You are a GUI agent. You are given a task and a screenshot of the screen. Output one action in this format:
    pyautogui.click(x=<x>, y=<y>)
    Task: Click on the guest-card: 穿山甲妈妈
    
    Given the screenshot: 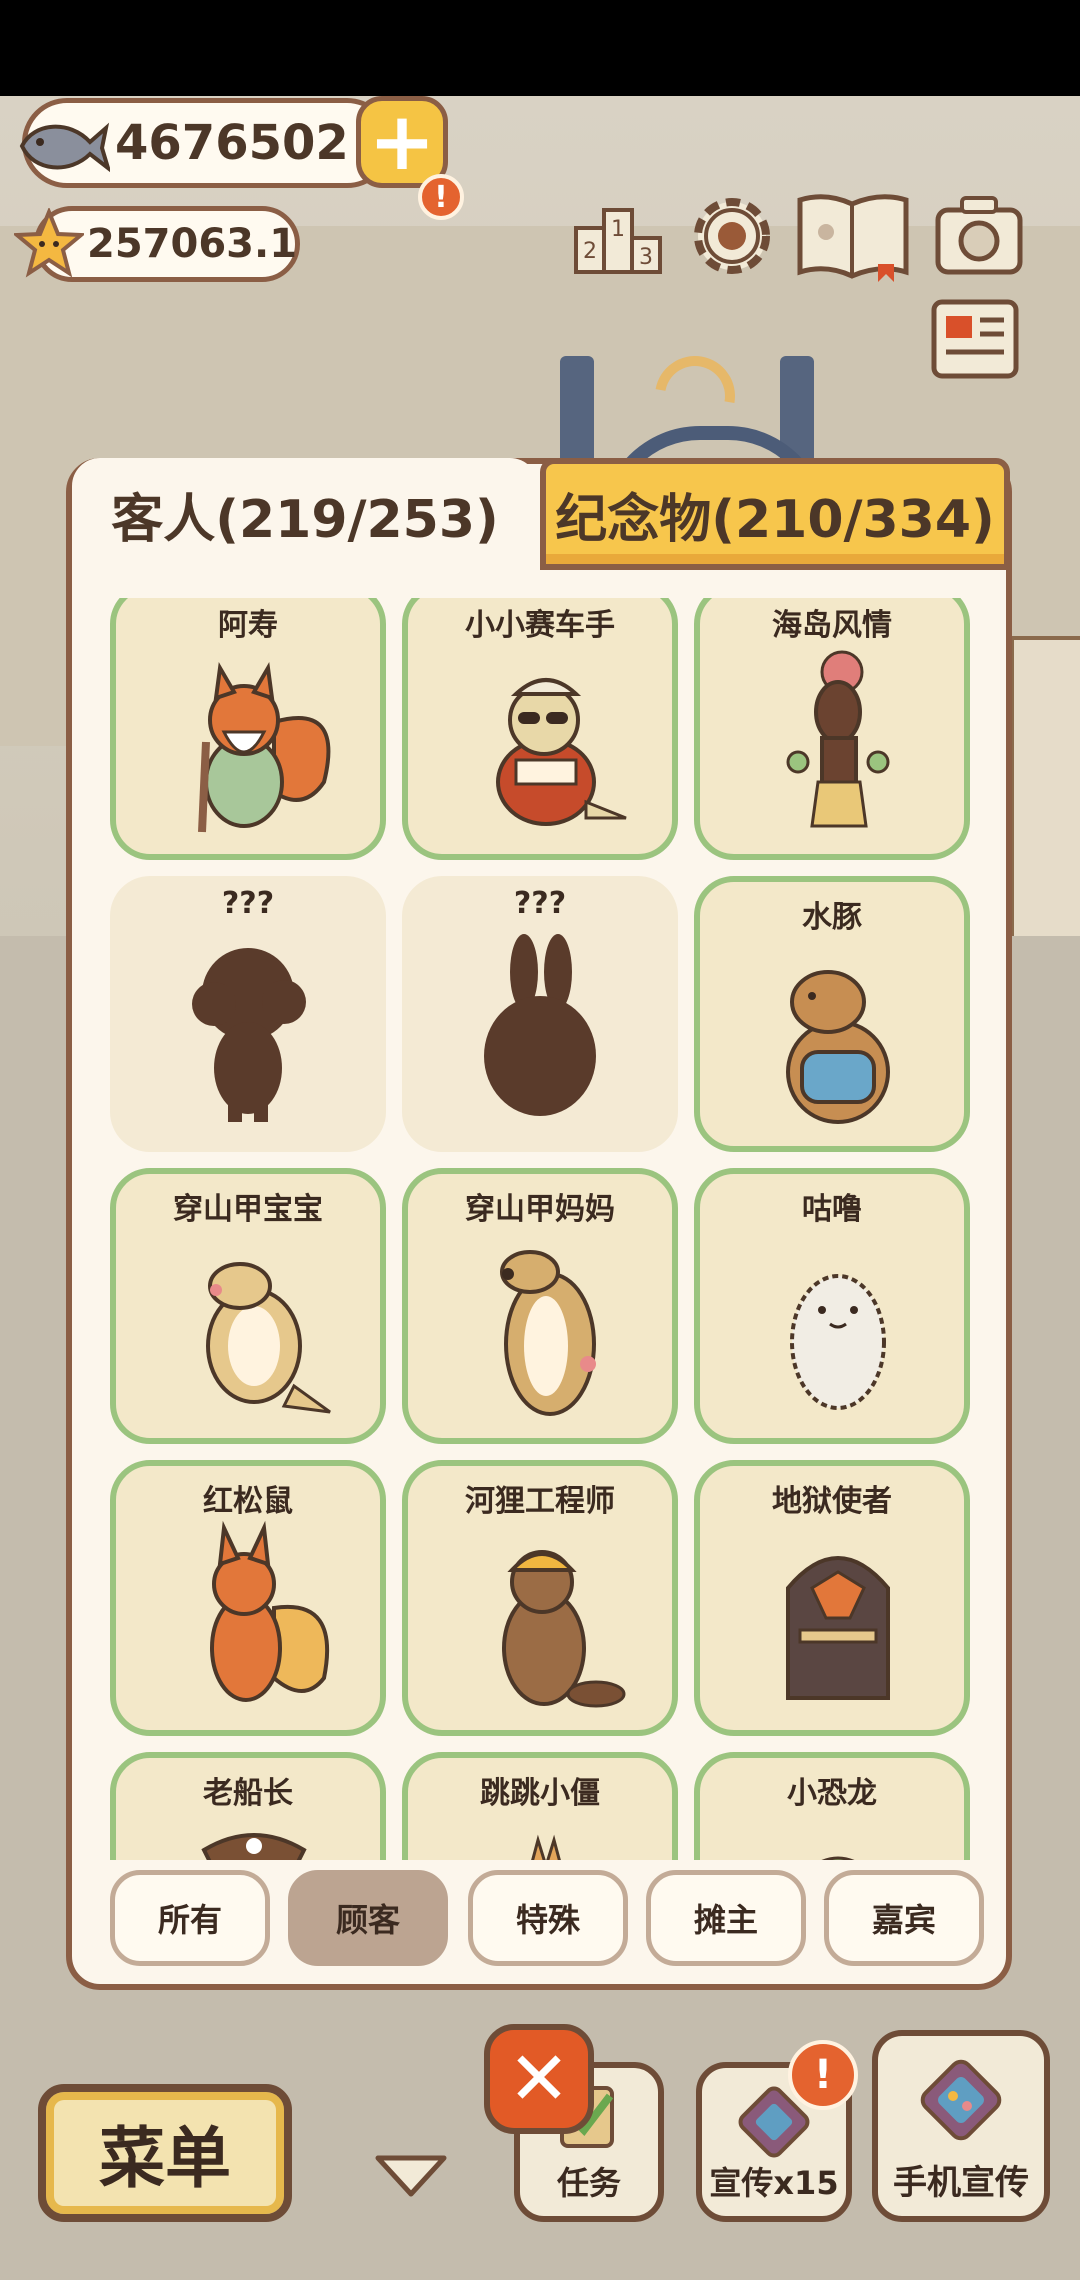 What is the action you would take?
    pyautogui.click(x=540, y=1306)
    